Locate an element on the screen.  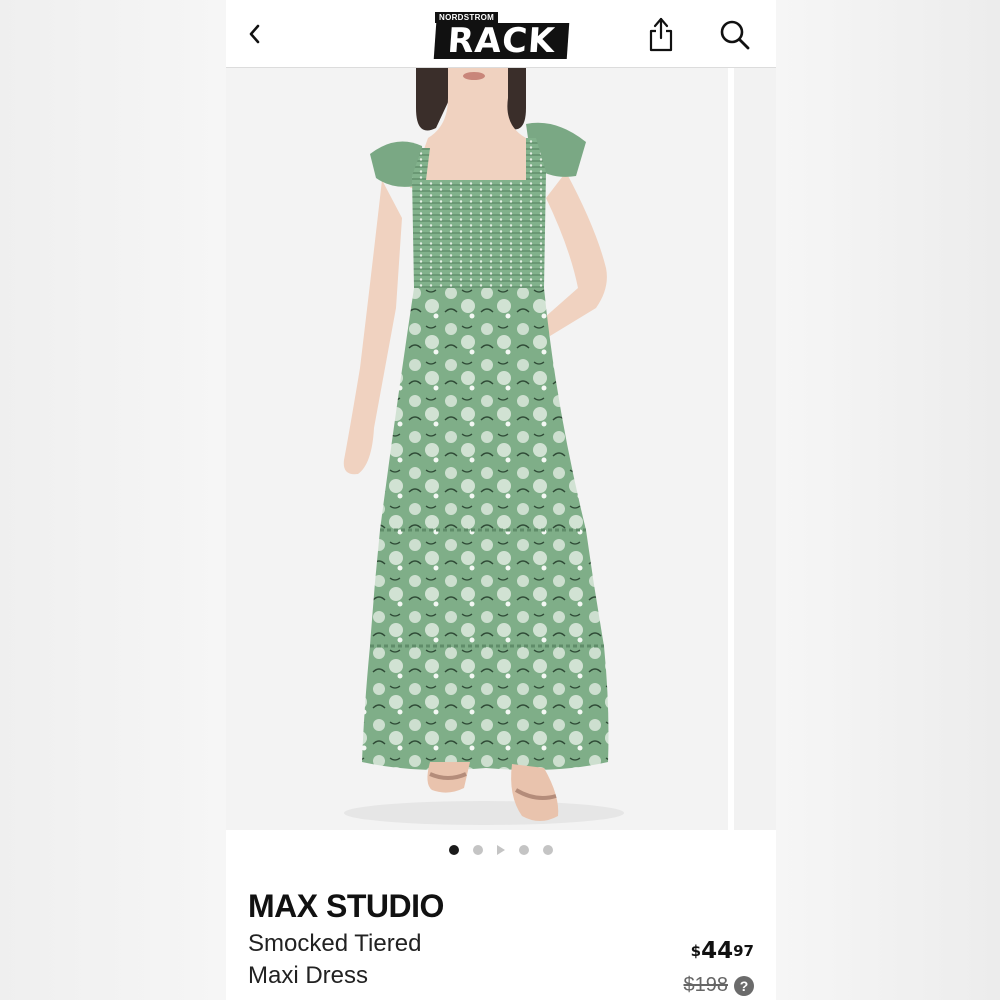
search-icon is located at coordinates (735, 35).